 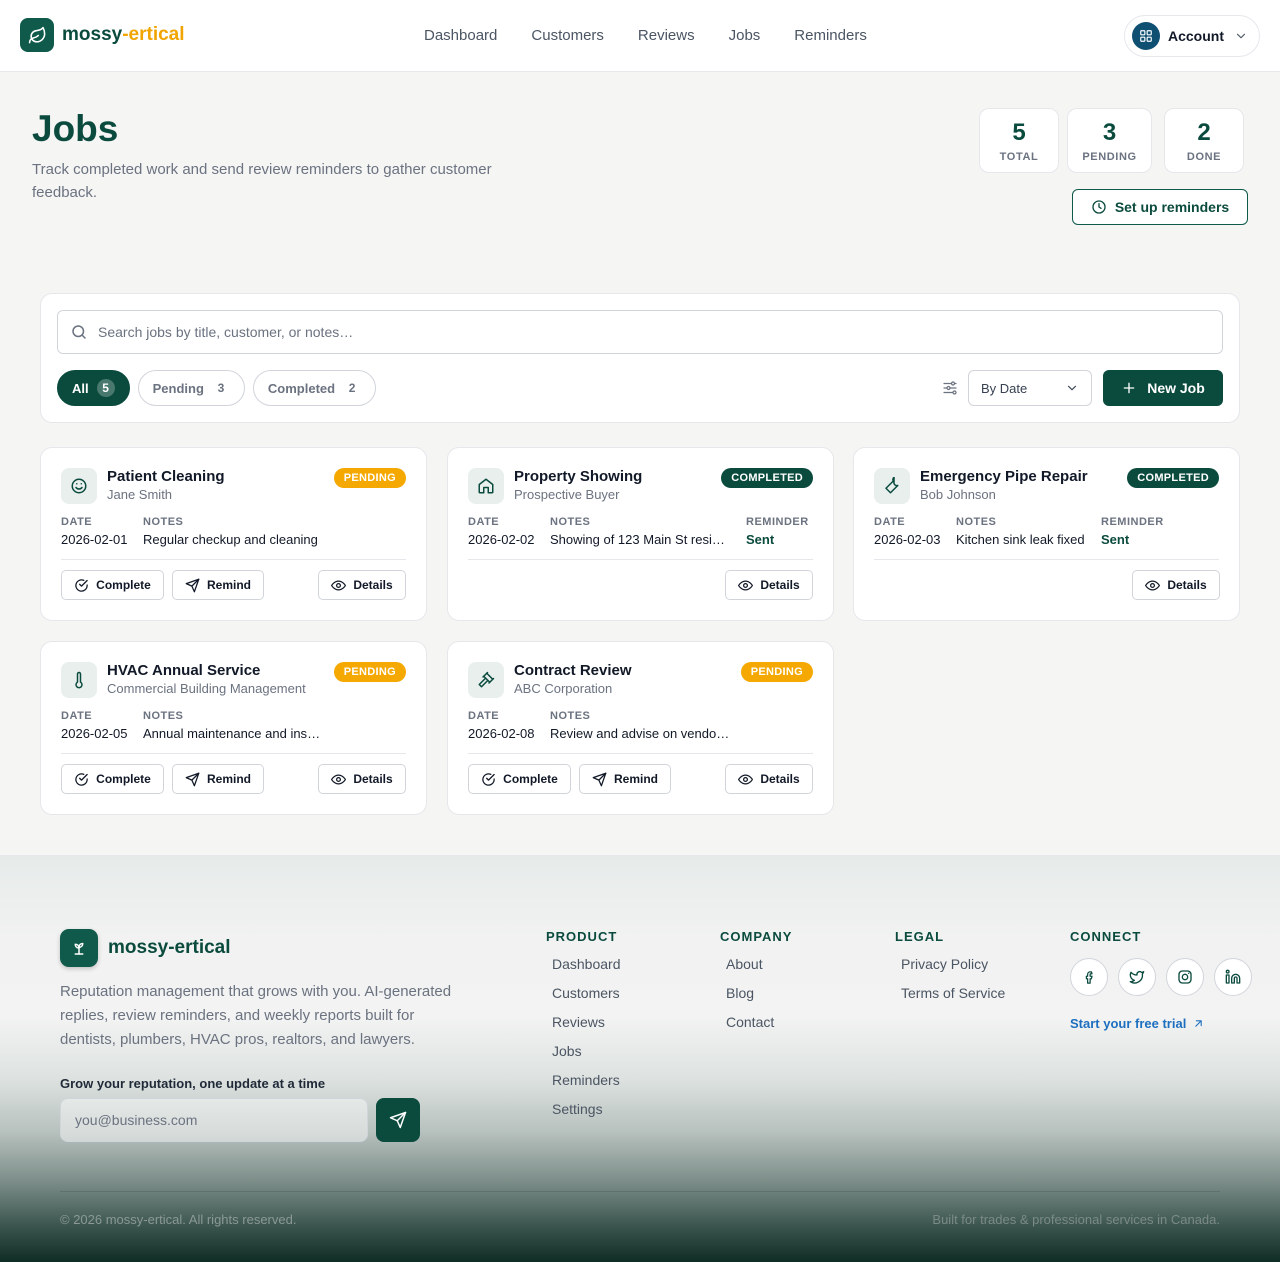 What do you see at coordinates (1030, 388) in the screenshot?
I see `sort-select: By Date` at bounding box center [1030, 388].